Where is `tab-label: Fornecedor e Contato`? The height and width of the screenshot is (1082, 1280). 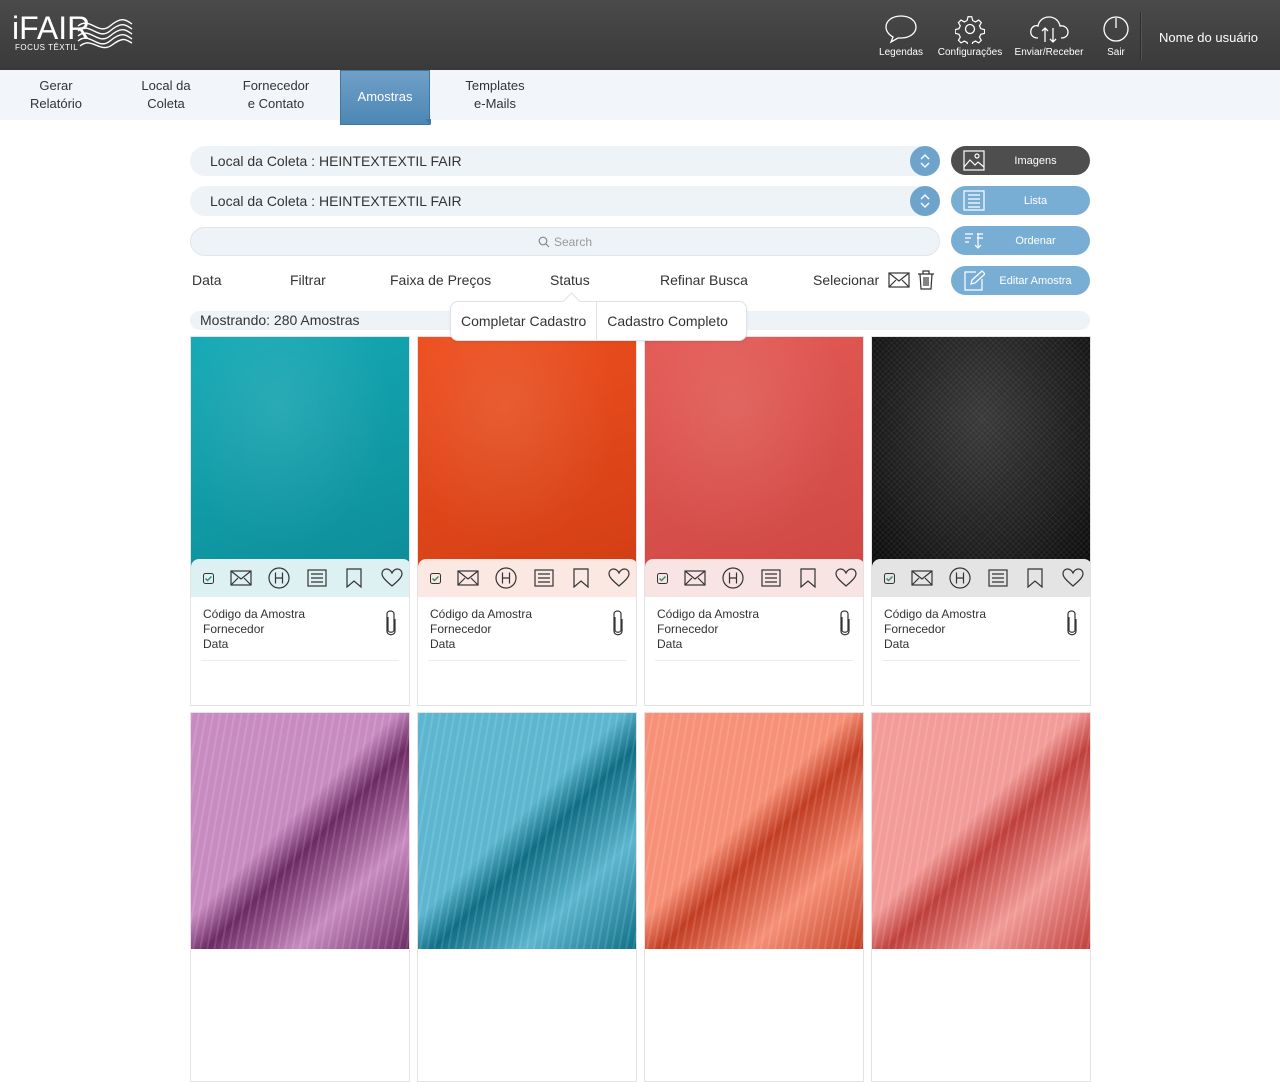
tab-label: Fornecedor e Contato is located at coordinates (276, 94).